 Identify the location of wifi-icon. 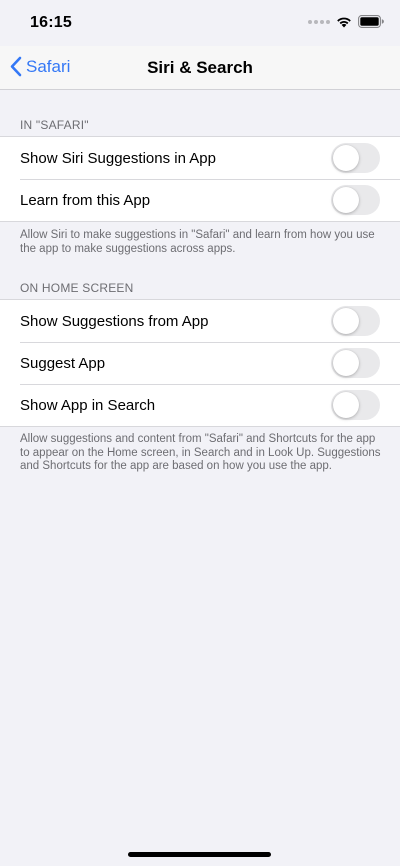
(344, 22).